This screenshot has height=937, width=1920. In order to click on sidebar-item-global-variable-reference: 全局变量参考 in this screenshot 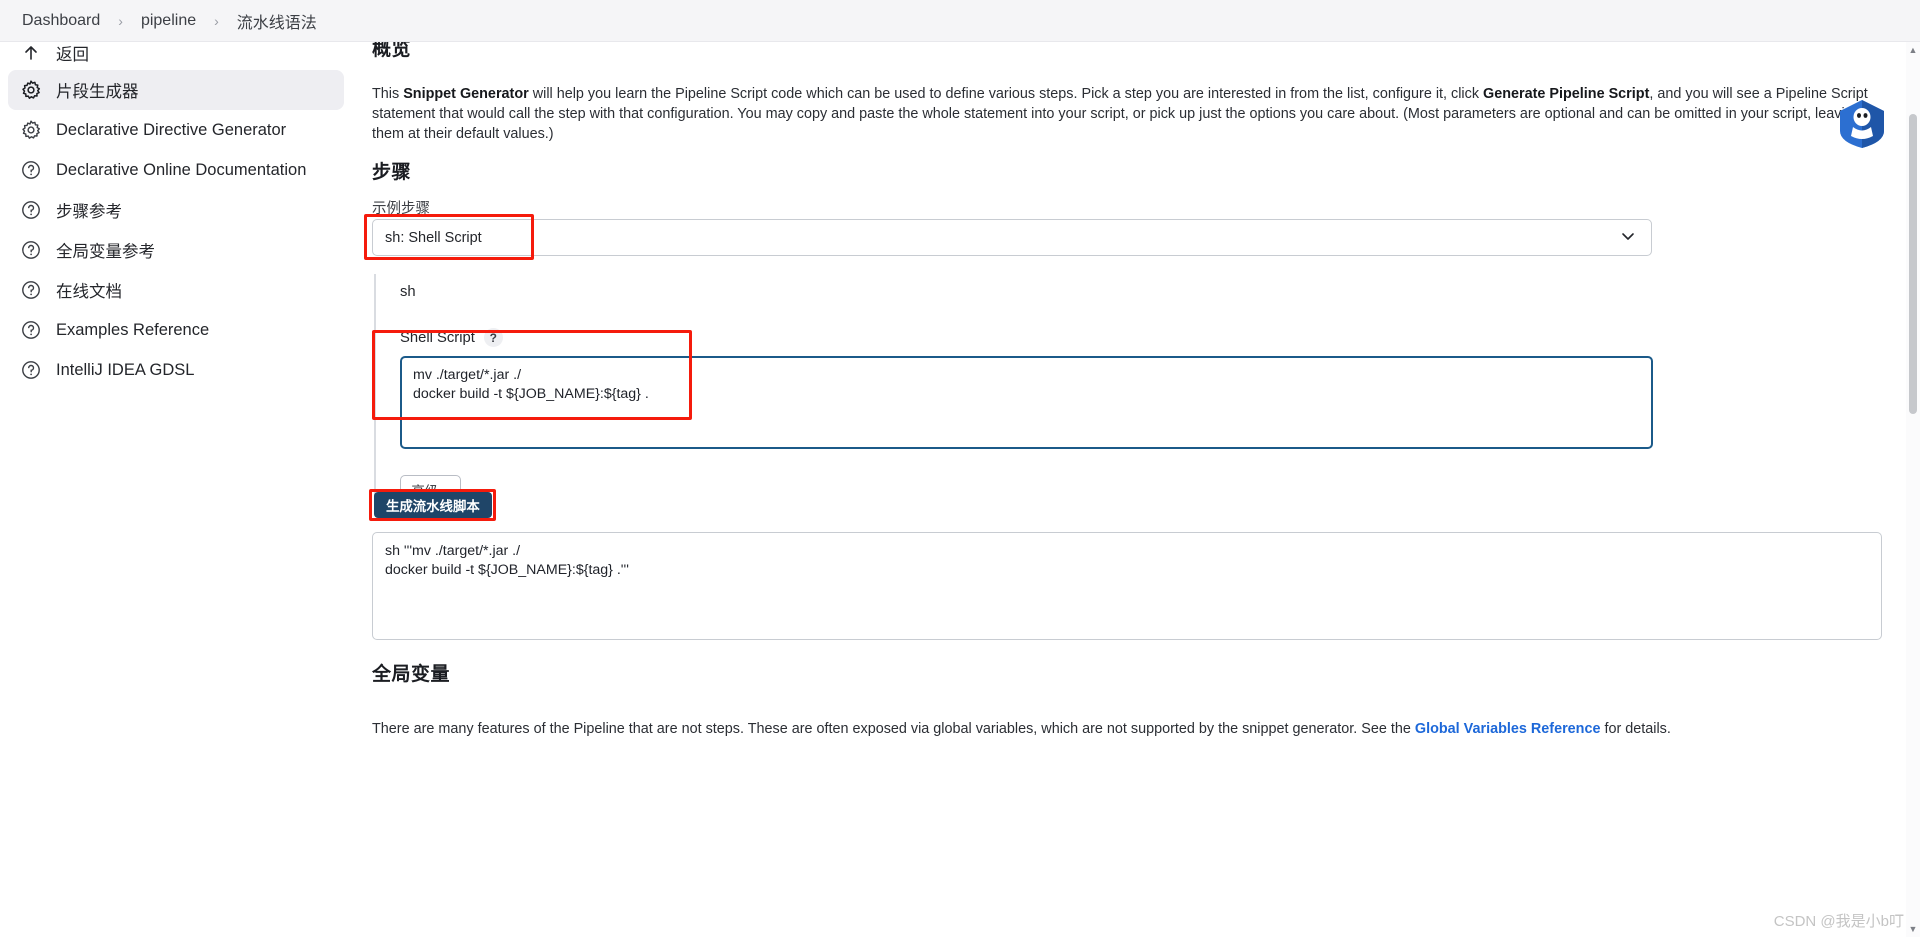, I will do `click(176, 250)`.